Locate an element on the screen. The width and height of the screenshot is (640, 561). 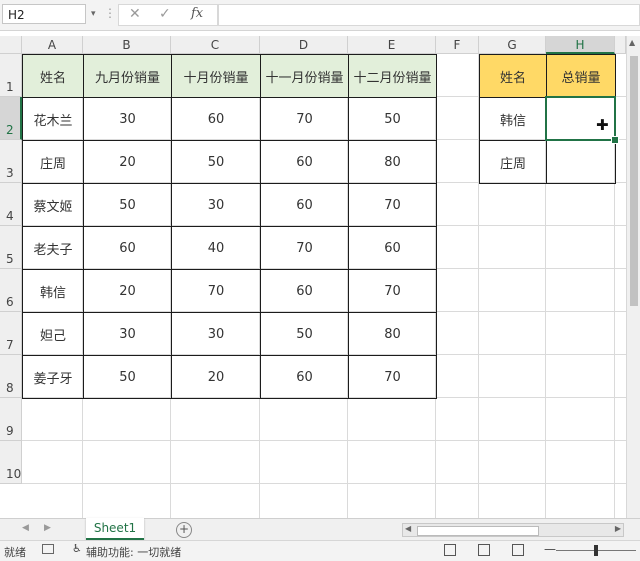
row-header-2: 2 is located at coordinates (11, 118).